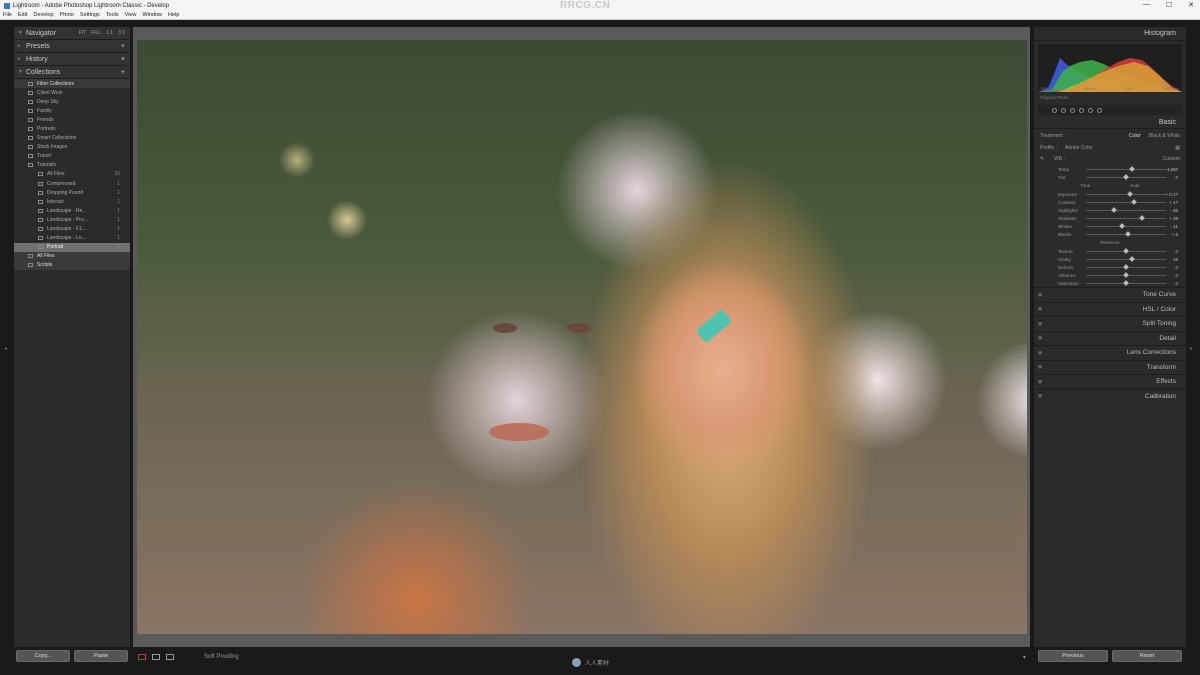  Describe the element at coordinates (1164, 136) in the screenshot. I see `treatment-bw: Black & White` at that location.